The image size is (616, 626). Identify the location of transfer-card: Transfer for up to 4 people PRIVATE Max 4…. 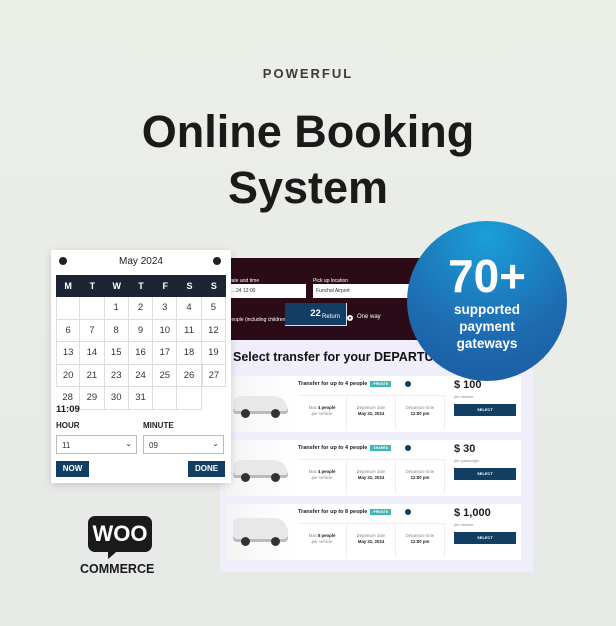
(373, 404).